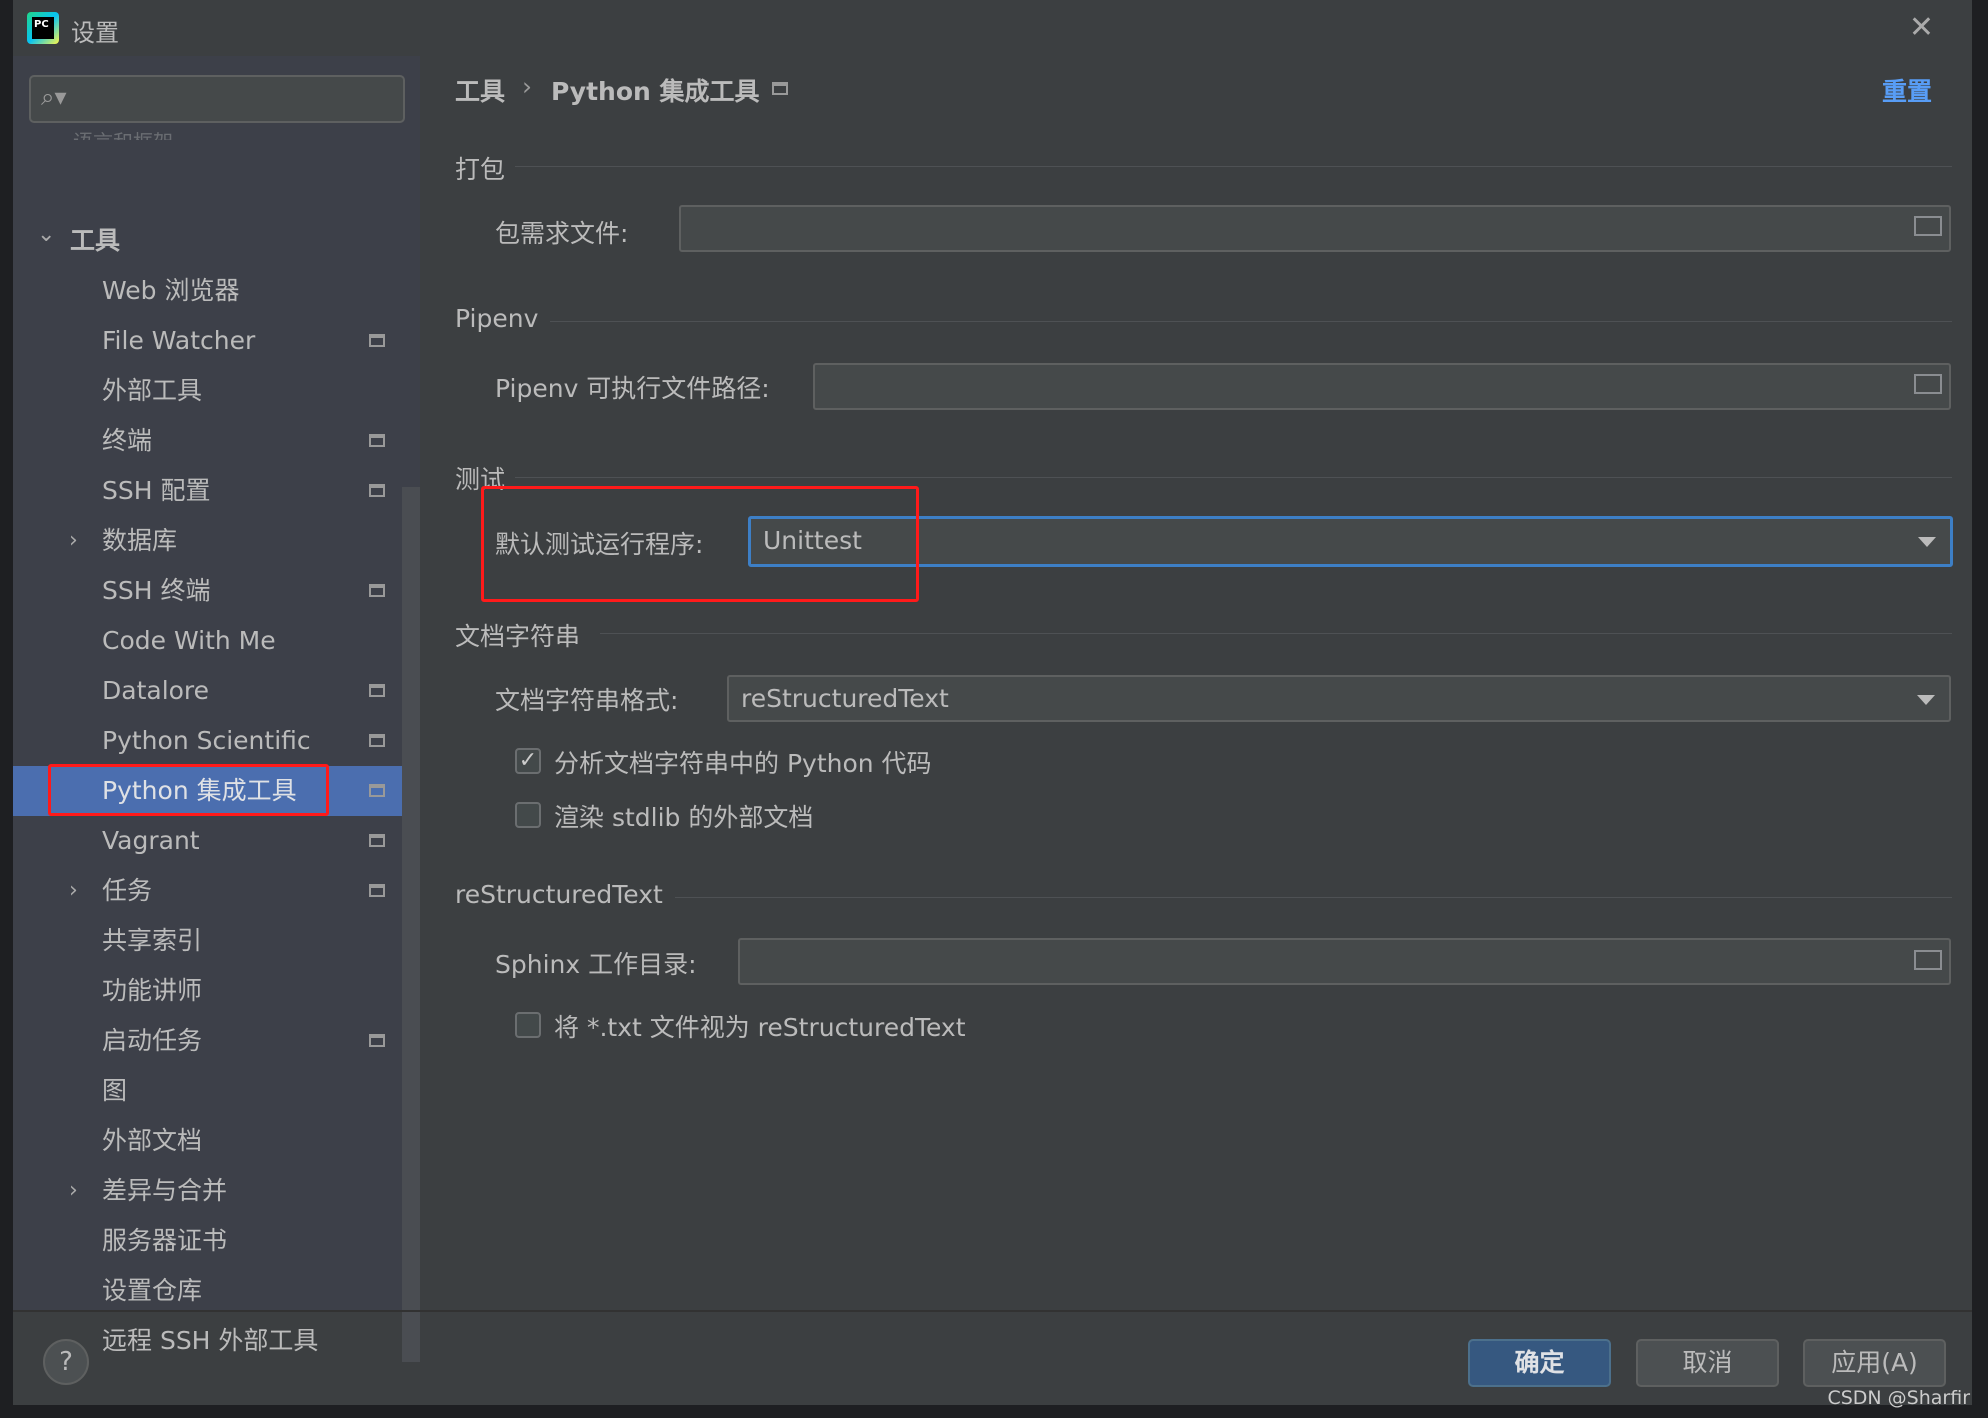 Image resolution: width=1988 pixels, height=1418 pixels. What do you see at coordinates (171, 290) in the screenshot?
I see `sidebar-item-label: Web 浏览器` at bounding box center [171, 290].